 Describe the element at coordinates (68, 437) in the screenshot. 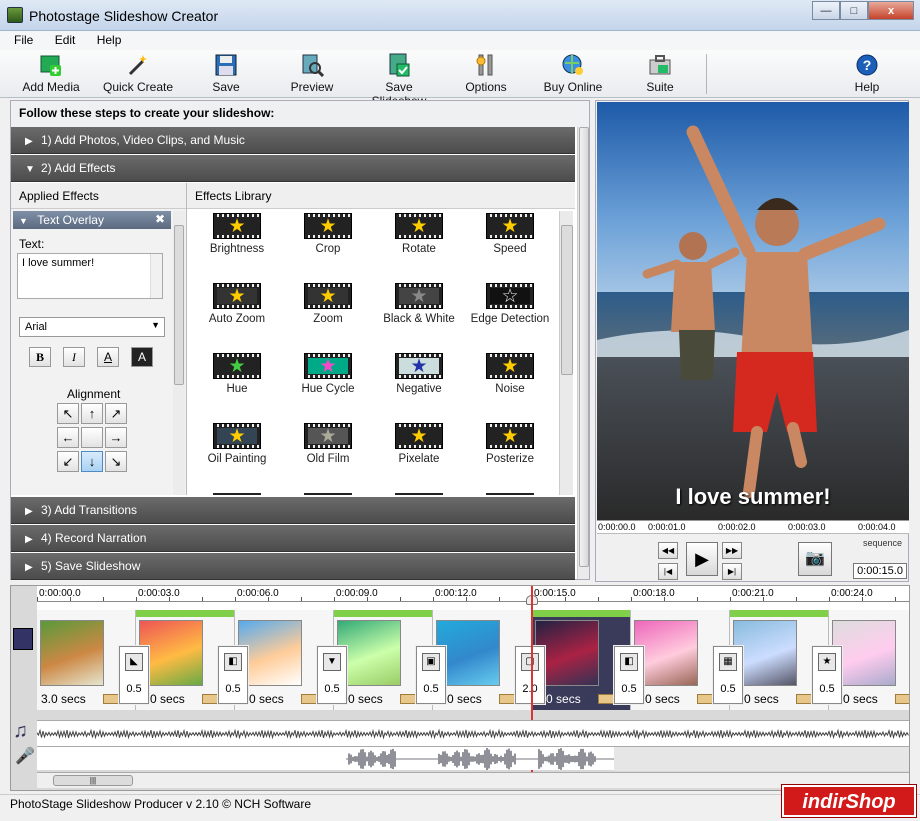

I see `align-left-button: ←` at that location.